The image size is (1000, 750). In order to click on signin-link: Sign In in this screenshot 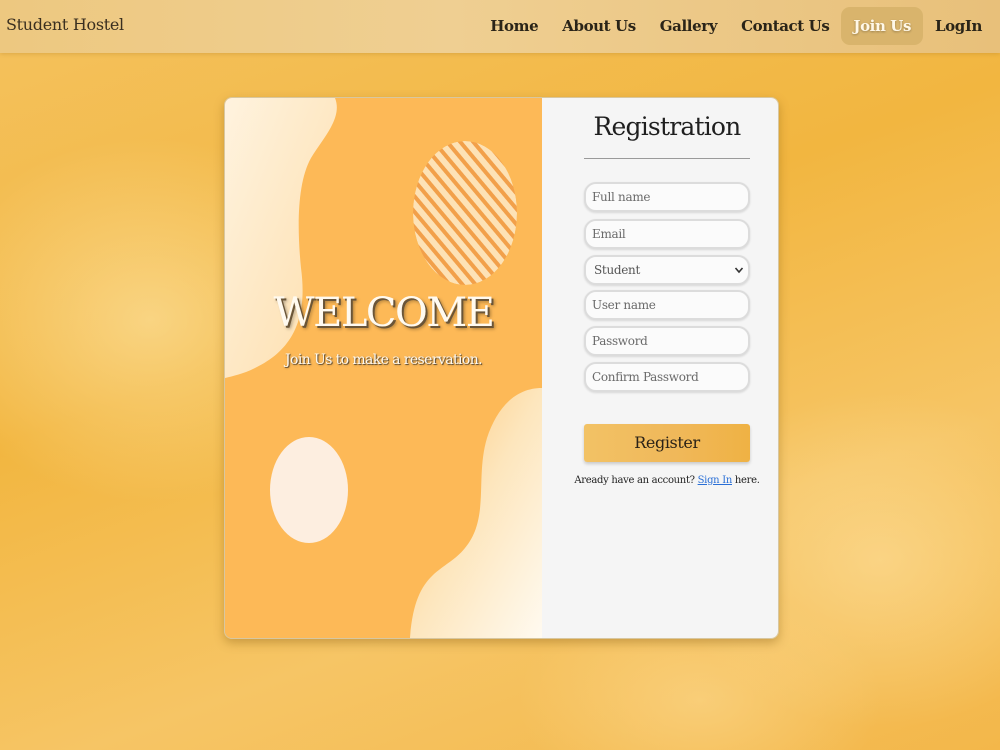, I will do `click(715, 480)`.